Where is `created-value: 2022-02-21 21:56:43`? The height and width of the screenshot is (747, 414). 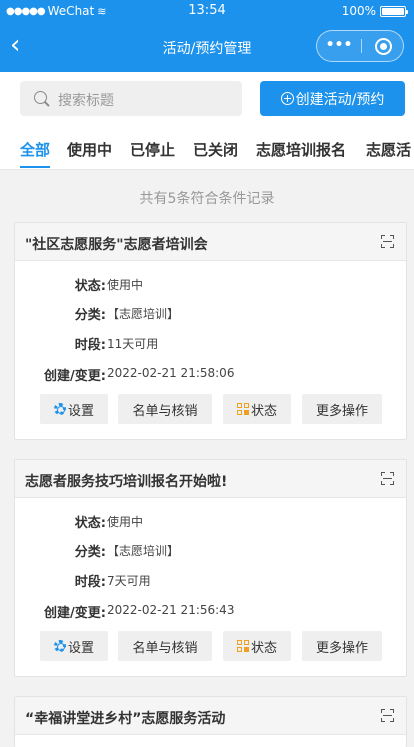
created-value: 2022-02-21 21:56:43 is located at coordinates (171, 610).